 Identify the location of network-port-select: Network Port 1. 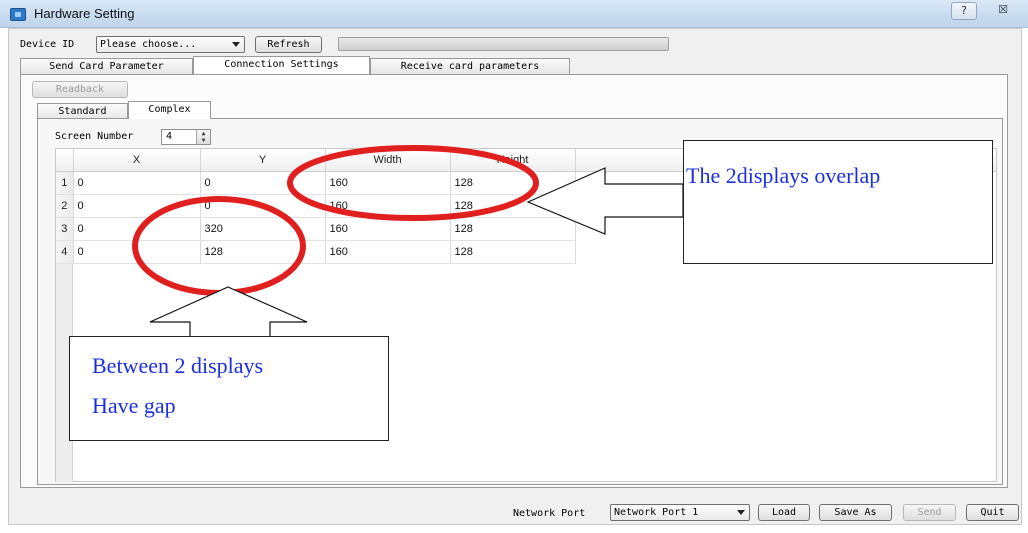
(680, 512).